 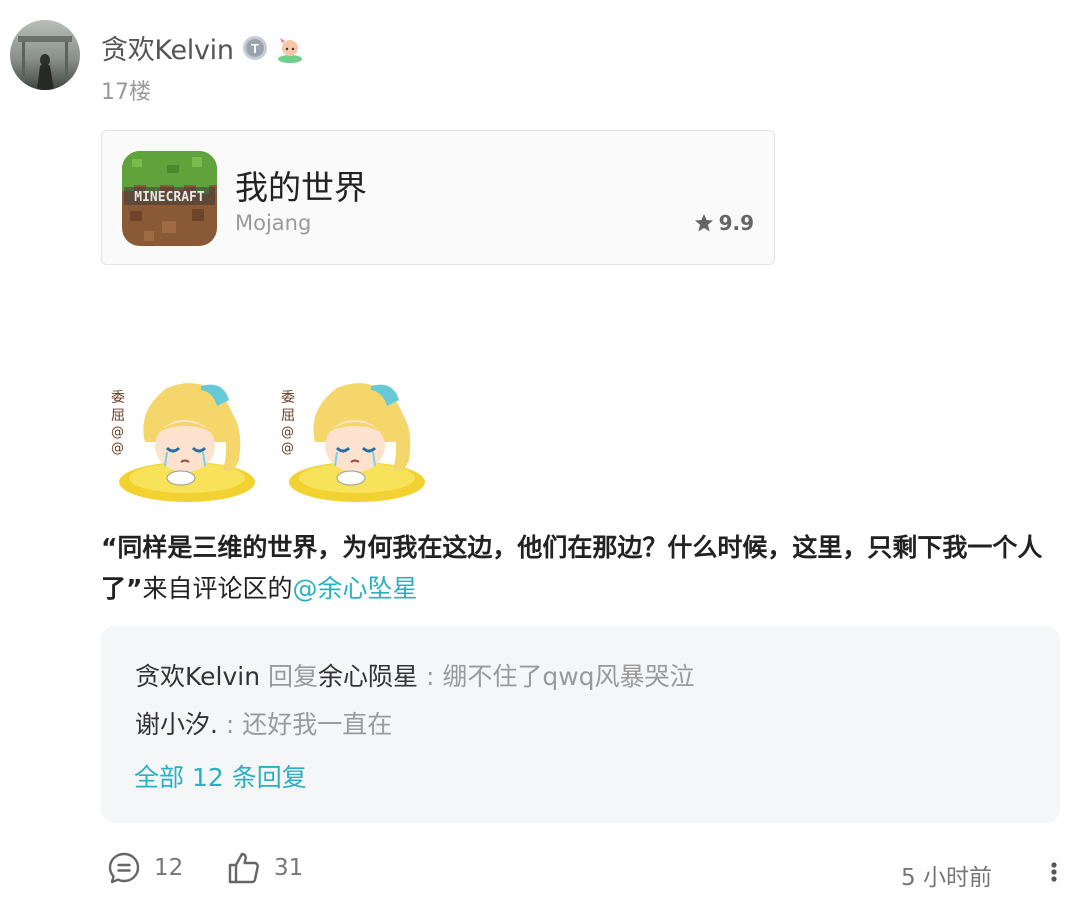 What do you see at coordinates (126, 92) in the screenshot?
I see `floor-number: 17楼` at bounding box center [126, 92].